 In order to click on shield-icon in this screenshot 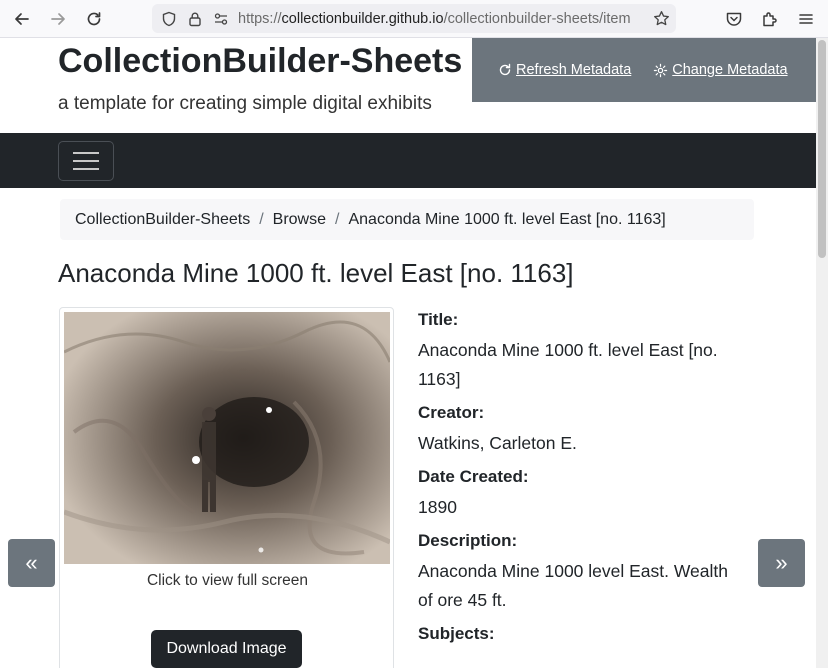, I will do `click(169, 19)`.